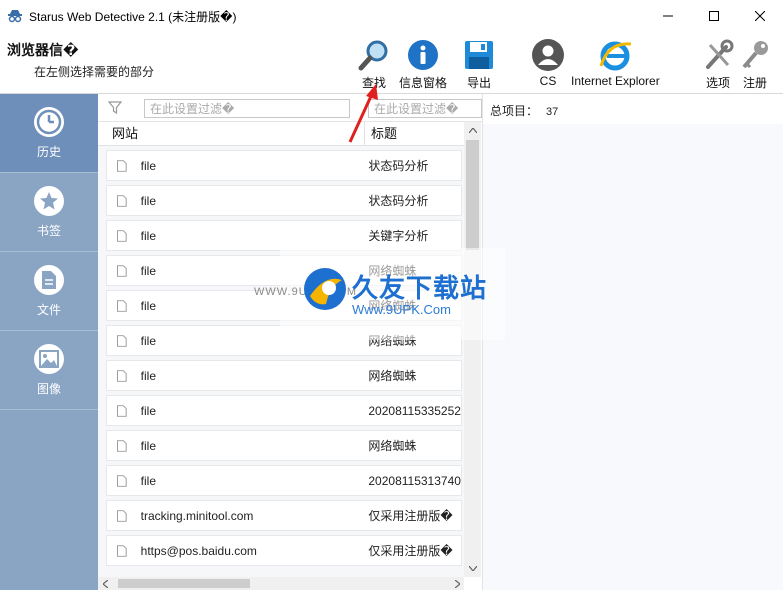  I want to click on maximize-button, so click(714, 16).